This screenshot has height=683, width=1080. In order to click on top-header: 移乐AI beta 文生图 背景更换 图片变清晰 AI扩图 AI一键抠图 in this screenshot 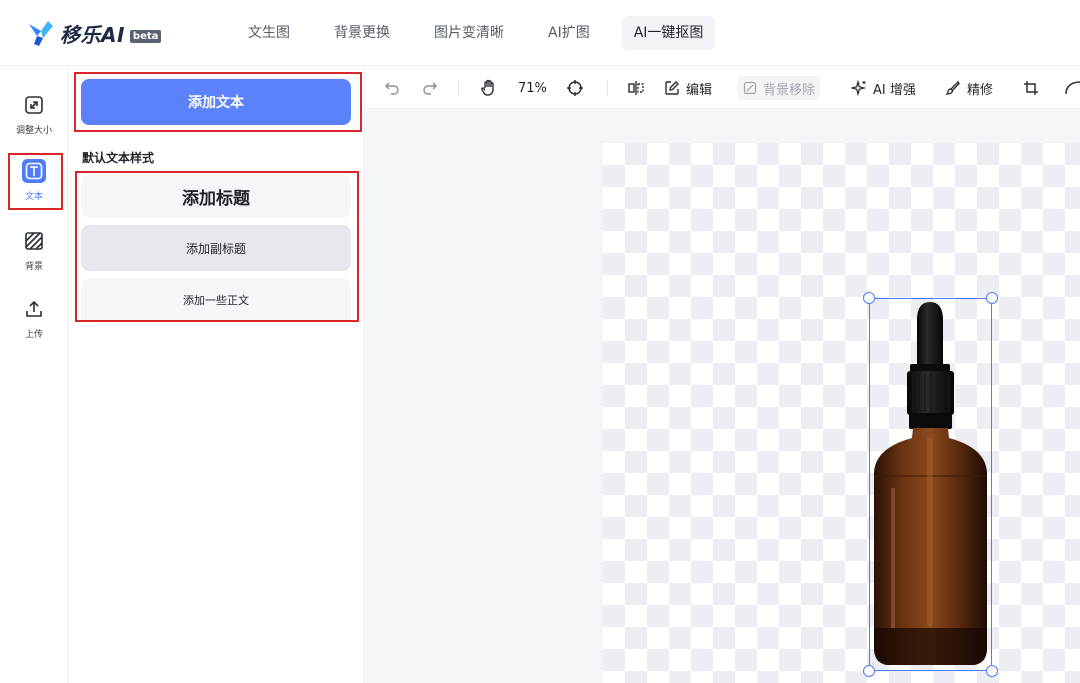, I will do `click(540, 33)`.